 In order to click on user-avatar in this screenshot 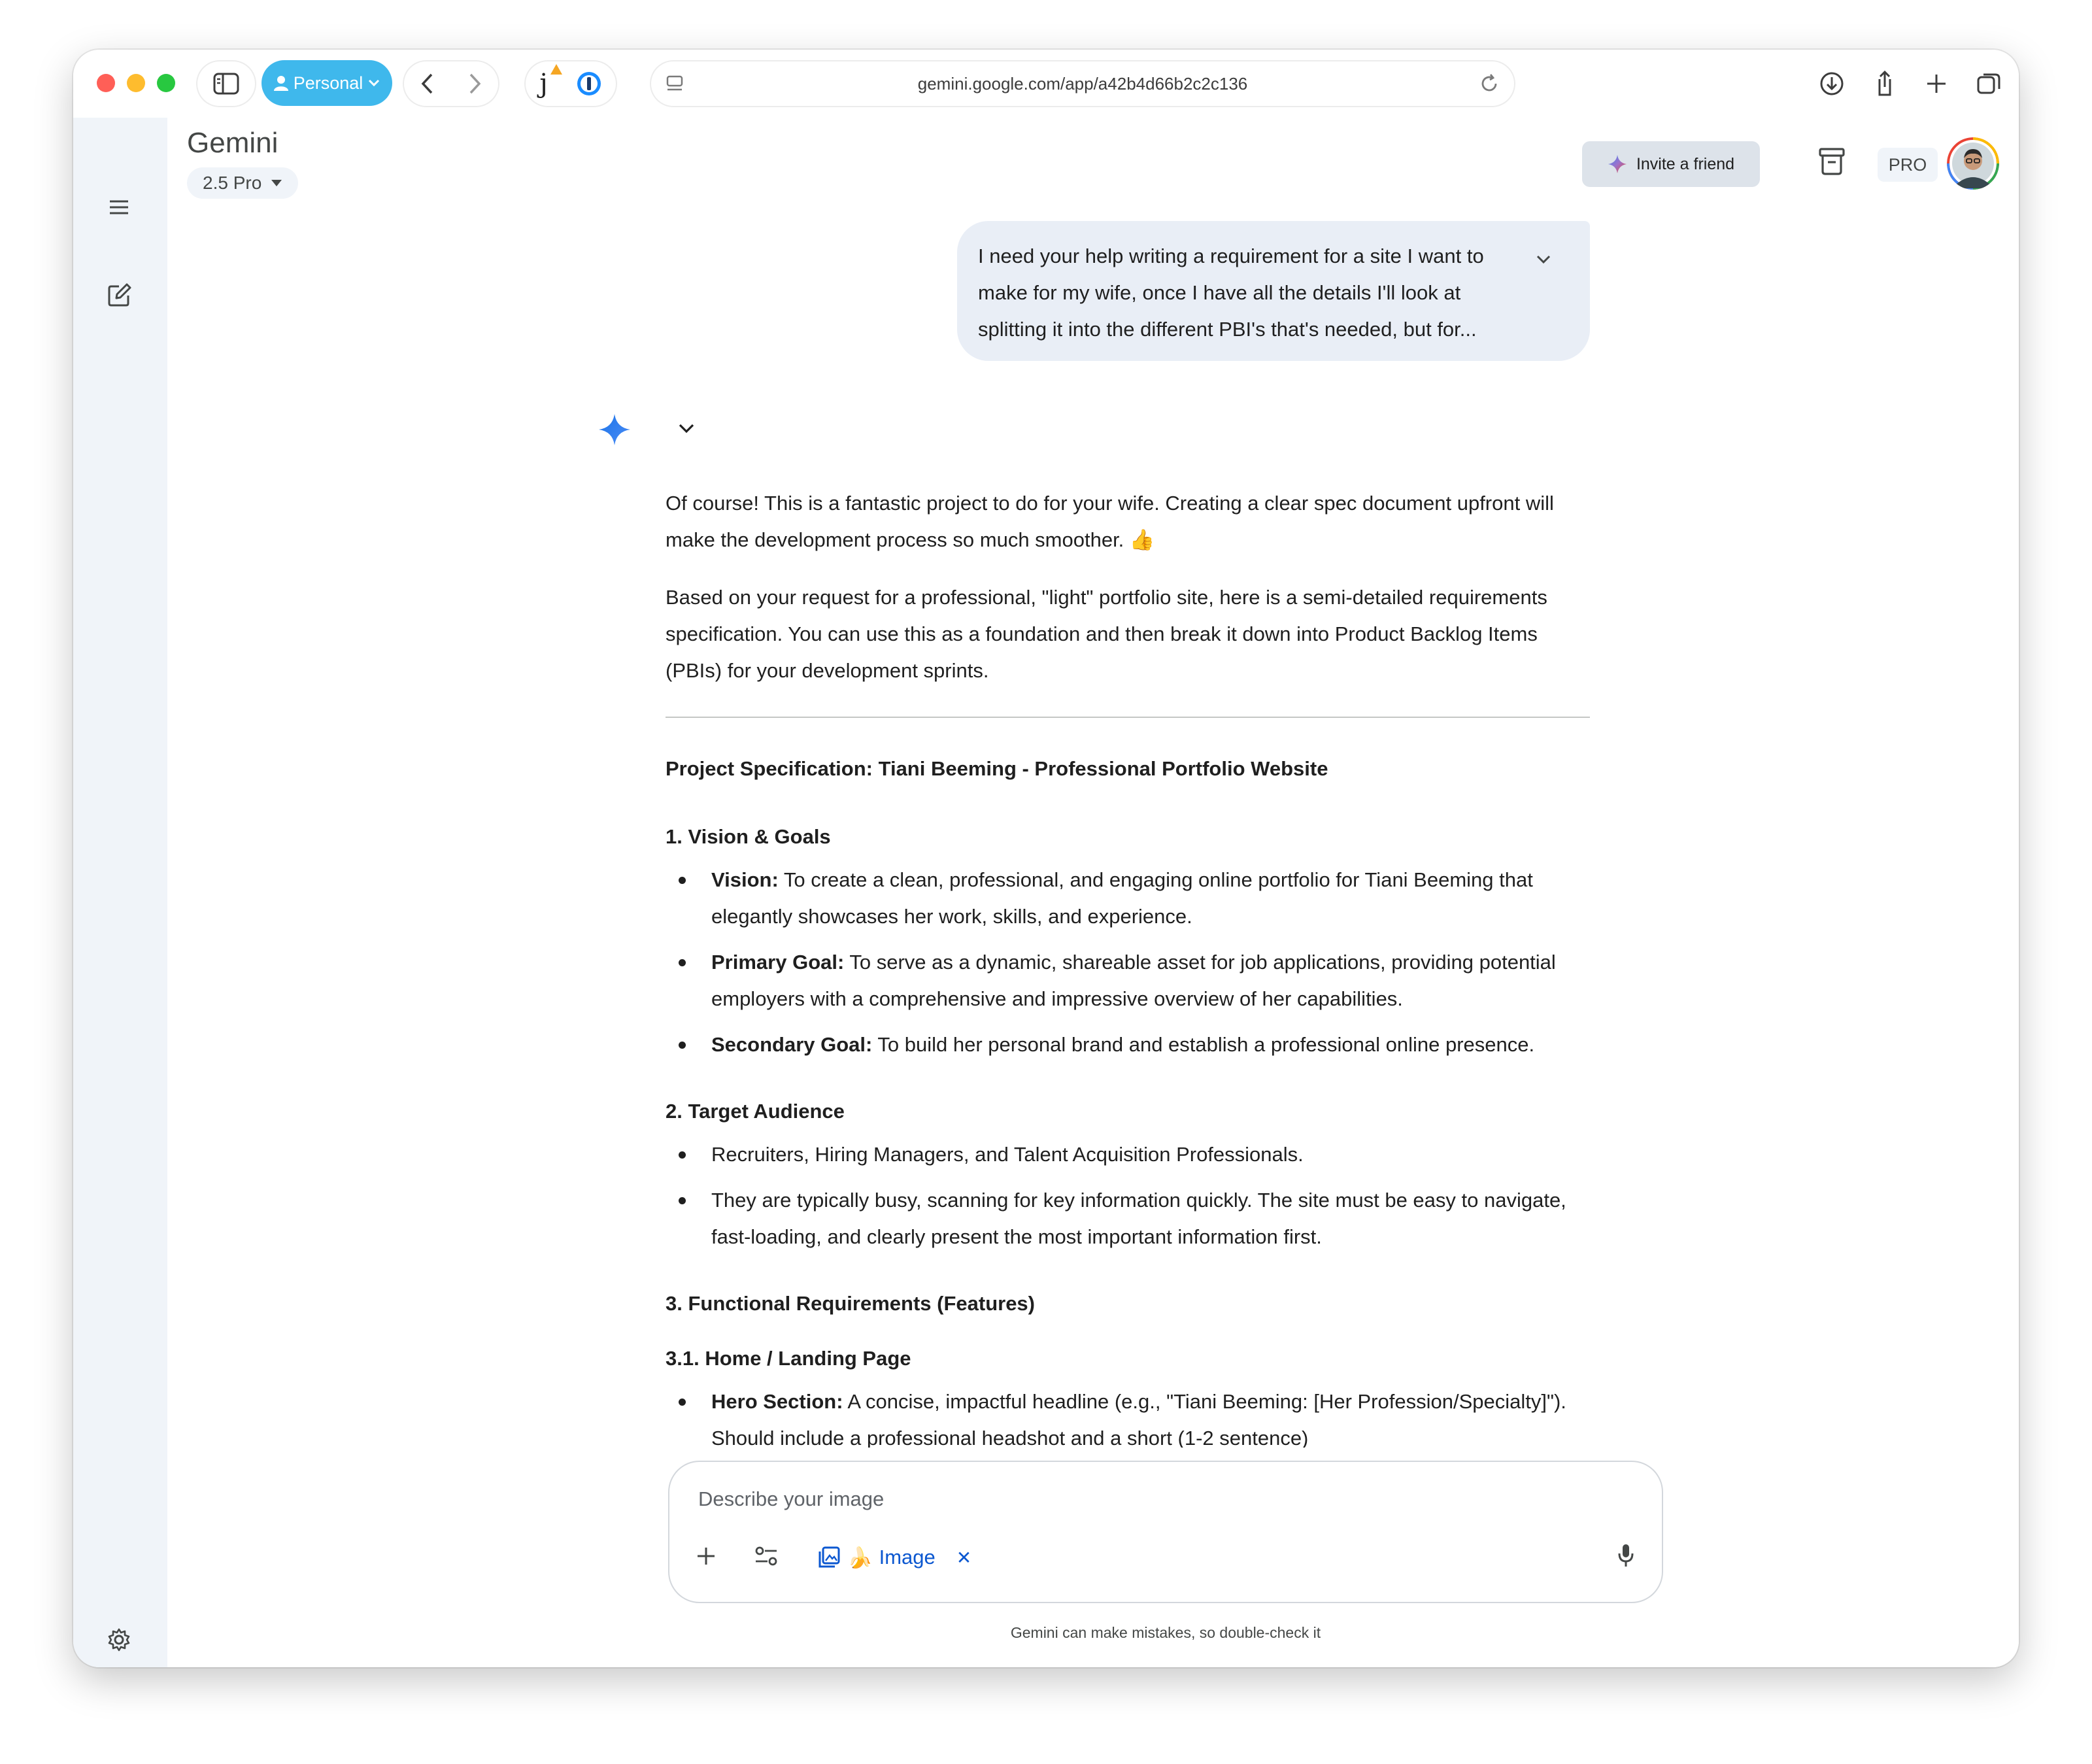, I will do `click(1973, 163)`.